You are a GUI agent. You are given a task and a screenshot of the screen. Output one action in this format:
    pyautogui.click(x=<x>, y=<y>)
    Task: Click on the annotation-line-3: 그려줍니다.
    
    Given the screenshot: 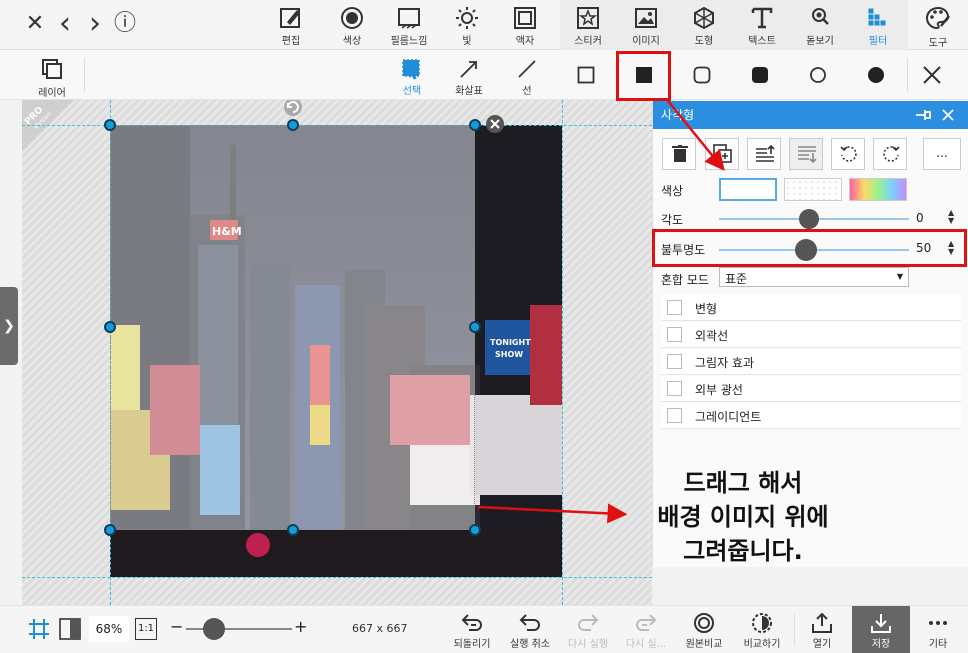 What is the action you would take?
    pyautogui.click(x=743, y=551)
    